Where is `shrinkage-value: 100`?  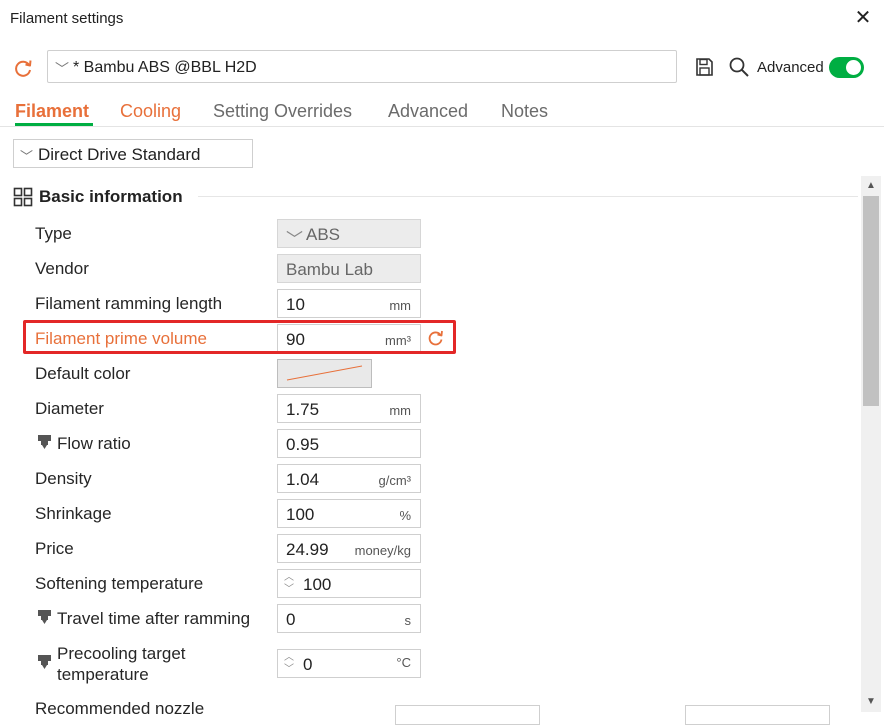
shrinkage-value: 100 is located at coordinates (300, 514).